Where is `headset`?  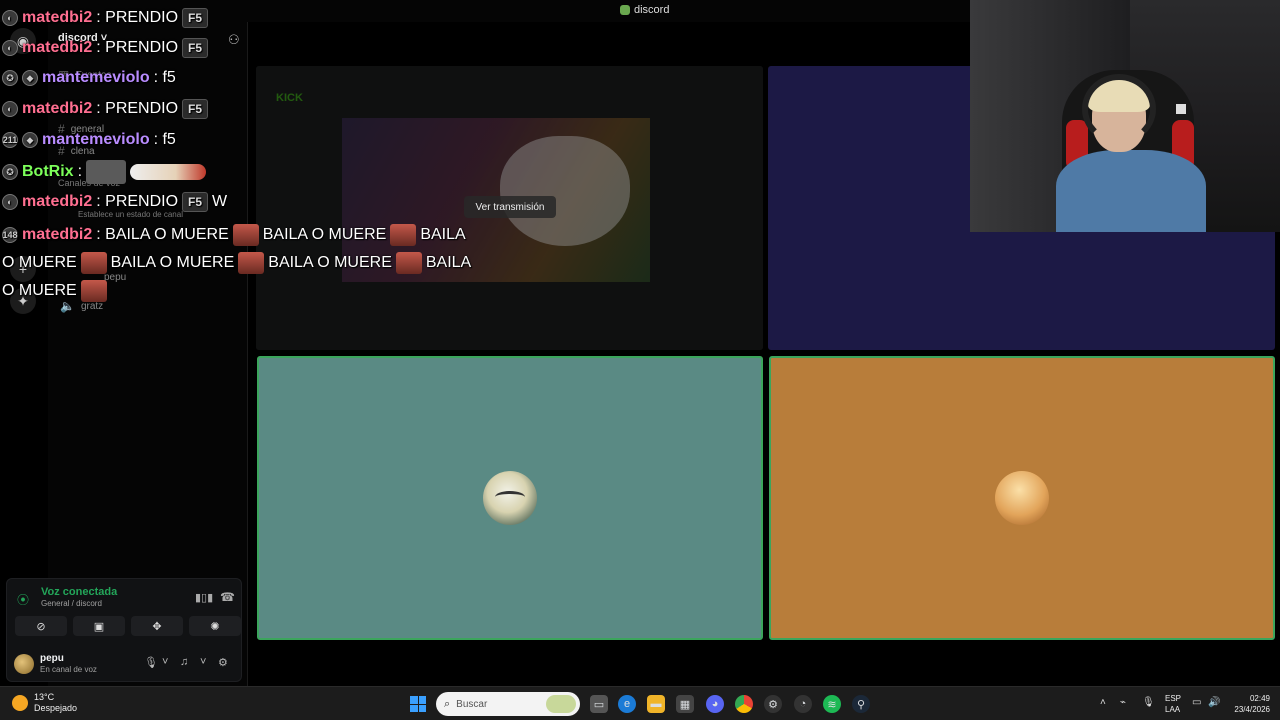
headset is located at coordinates (1119, 109).